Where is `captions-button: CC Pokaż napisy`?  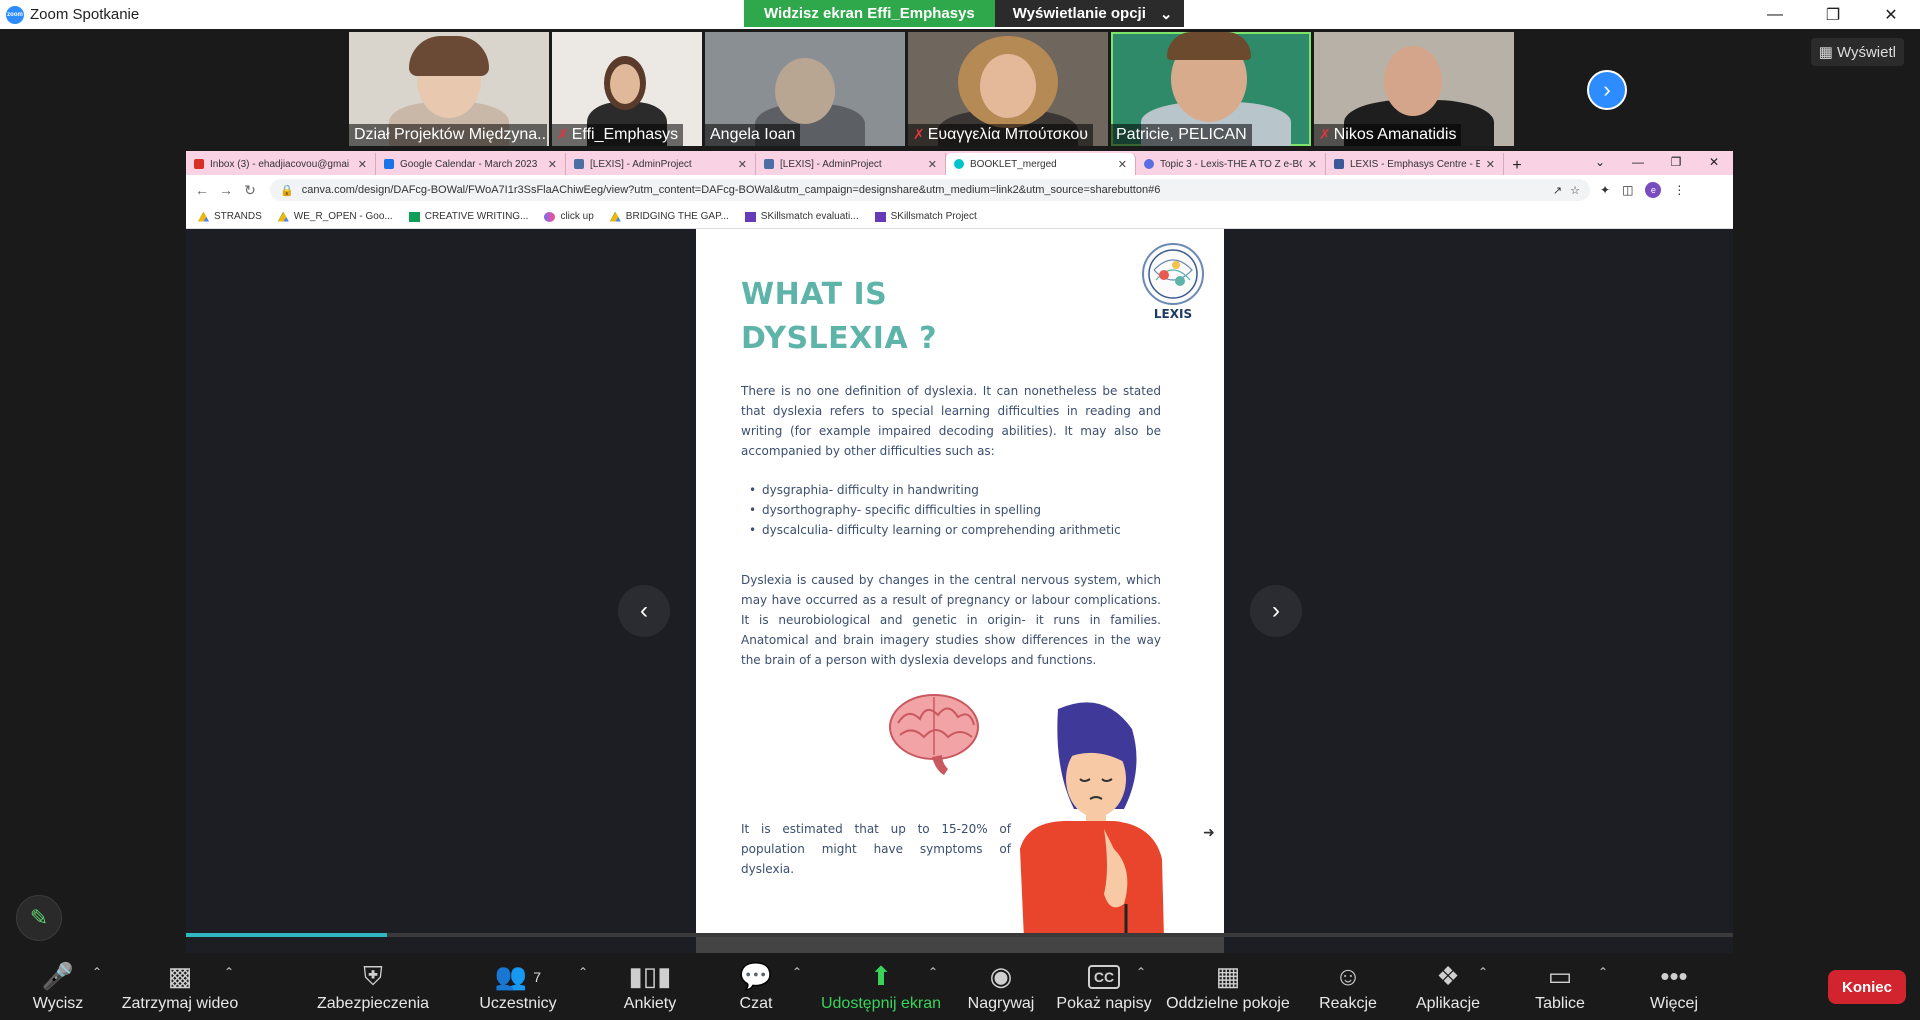
captions-button: CC Pokaż napisy is located at coordinates (1104, 986).